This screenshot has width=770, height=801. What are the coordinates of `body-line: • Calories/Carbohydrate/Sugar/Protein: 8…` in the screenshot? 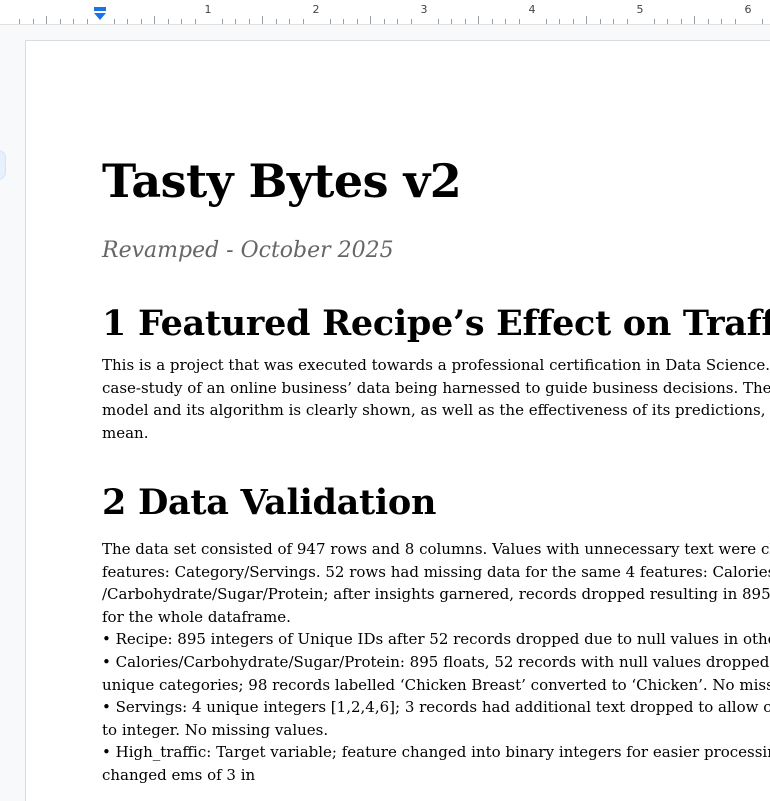 It's located at (436, 661).